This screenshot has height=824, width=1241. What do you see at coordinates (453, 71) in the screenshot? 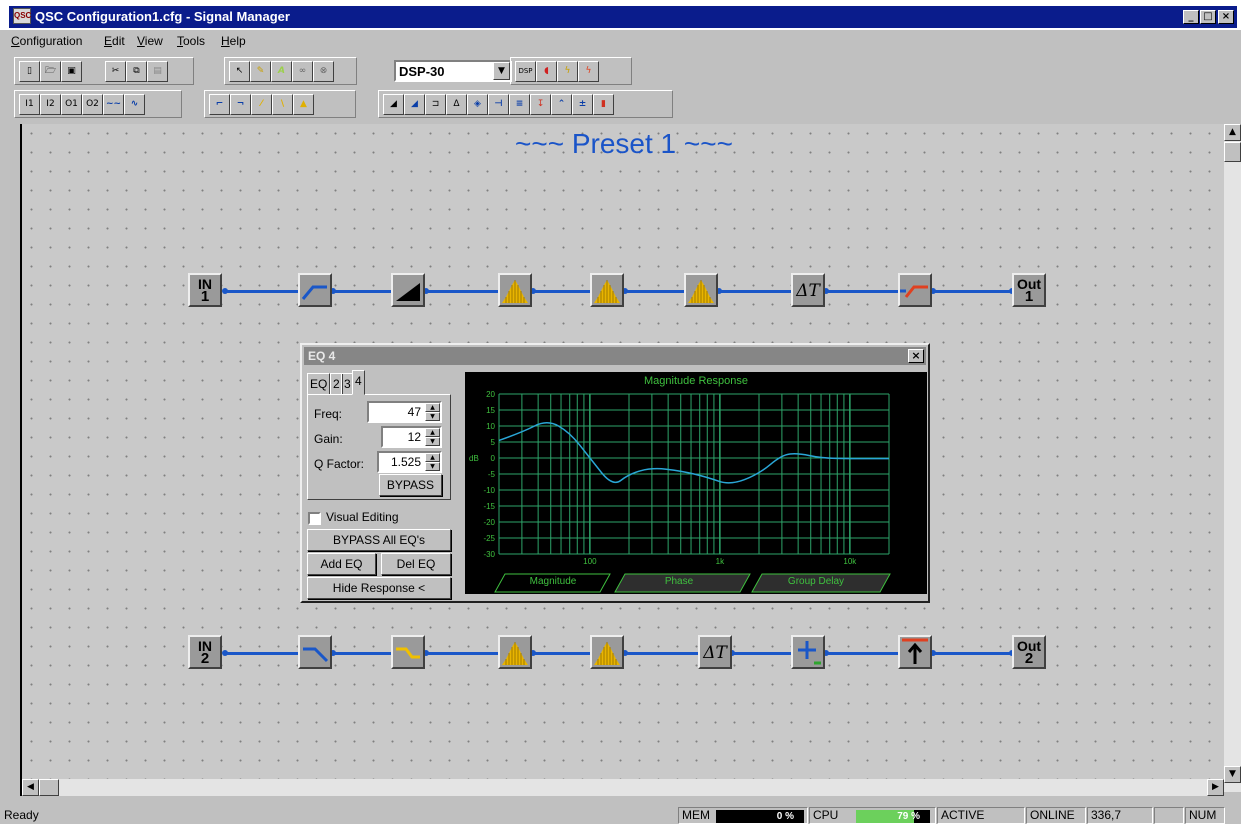
I see `device-select: DSP-30 ▼` at bounding box center [453, 71].